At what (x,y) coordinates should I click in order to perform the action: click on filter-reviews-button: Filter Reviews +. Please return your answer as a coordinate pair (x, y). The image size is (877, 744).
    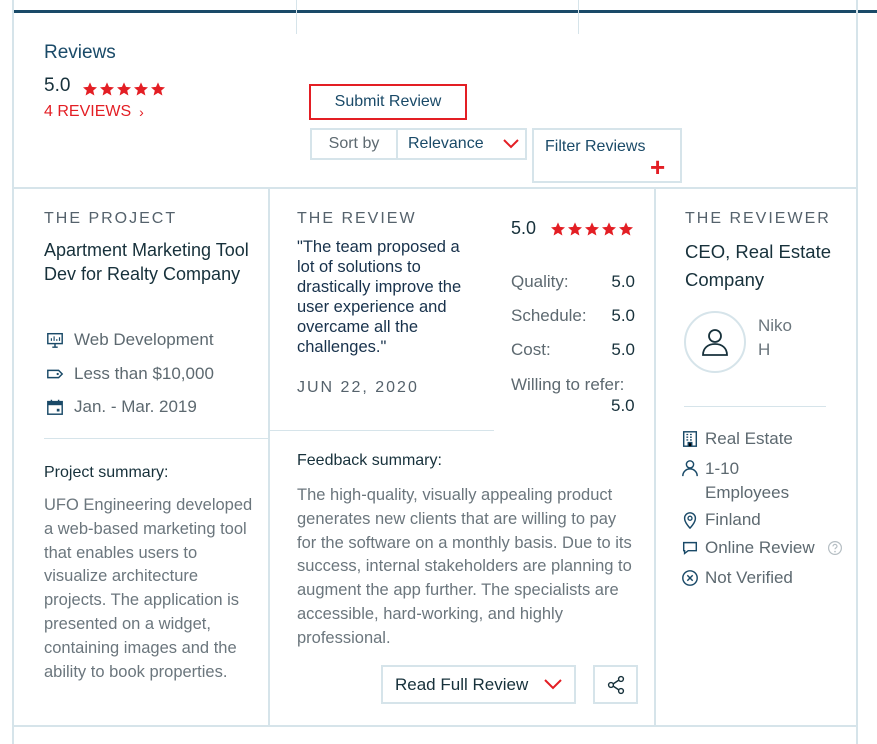
    Looking at the image, I should click on (607, 155).